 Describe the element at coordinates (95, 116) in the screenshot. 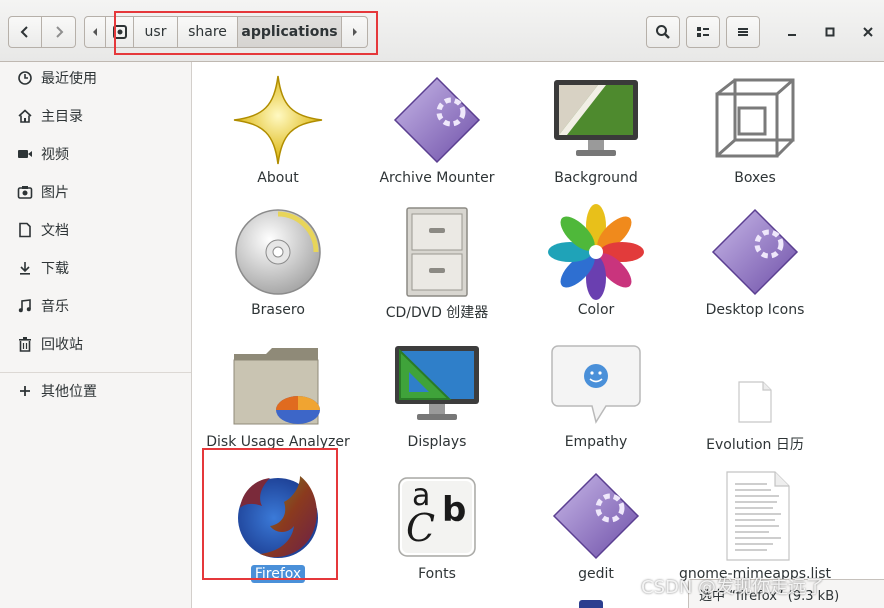

I see `sidebar-item-home: 主目录` at that location.